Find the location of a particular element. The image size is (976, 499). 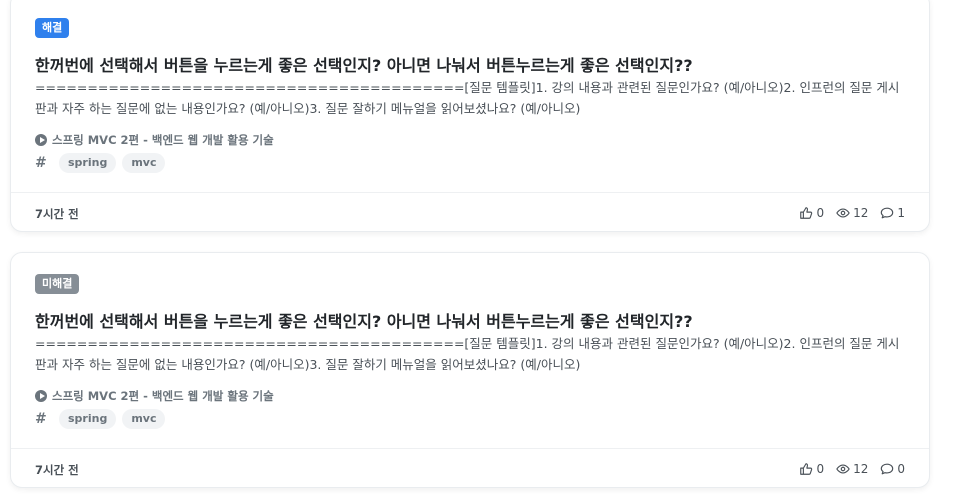

post-stats: 0 12 0 is located at coordinates (852, 469).